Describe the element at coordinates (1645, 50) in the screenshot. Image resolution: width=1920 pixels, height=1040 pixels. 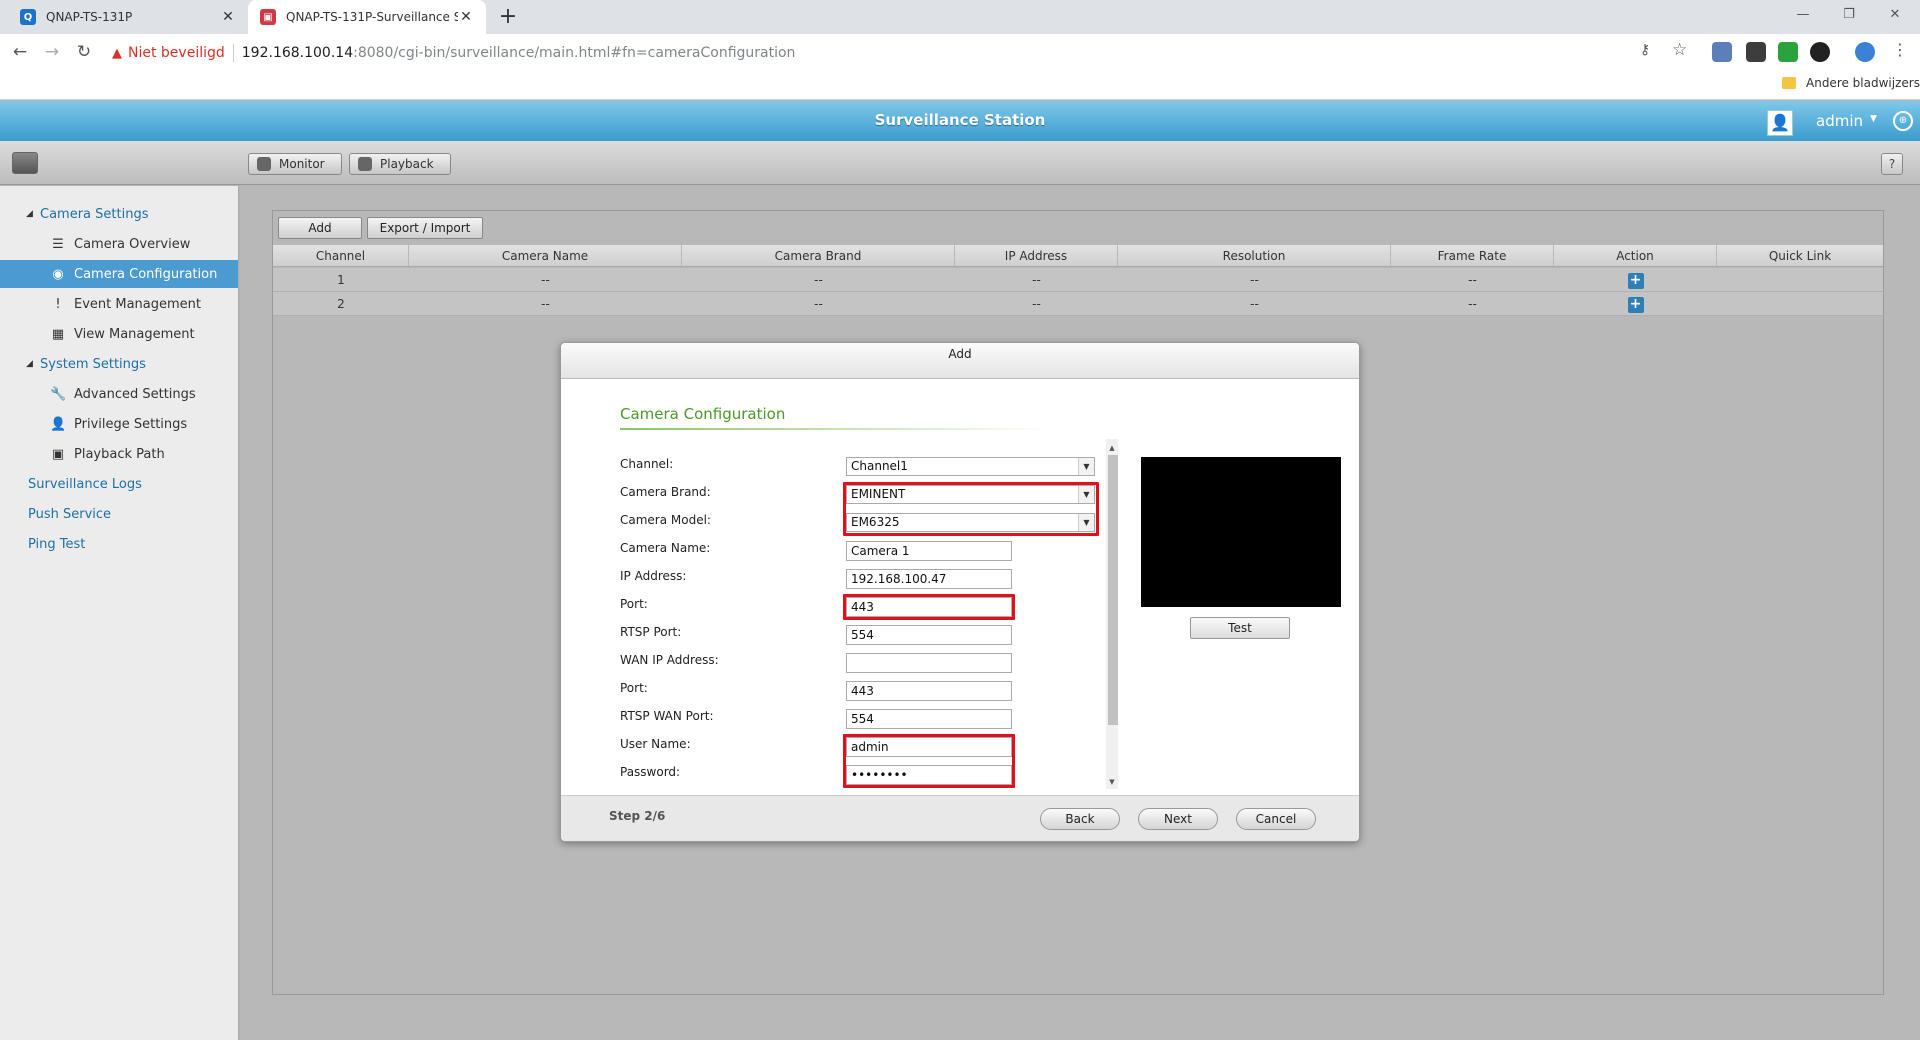
I see `key-icon: ⚷` at that location.